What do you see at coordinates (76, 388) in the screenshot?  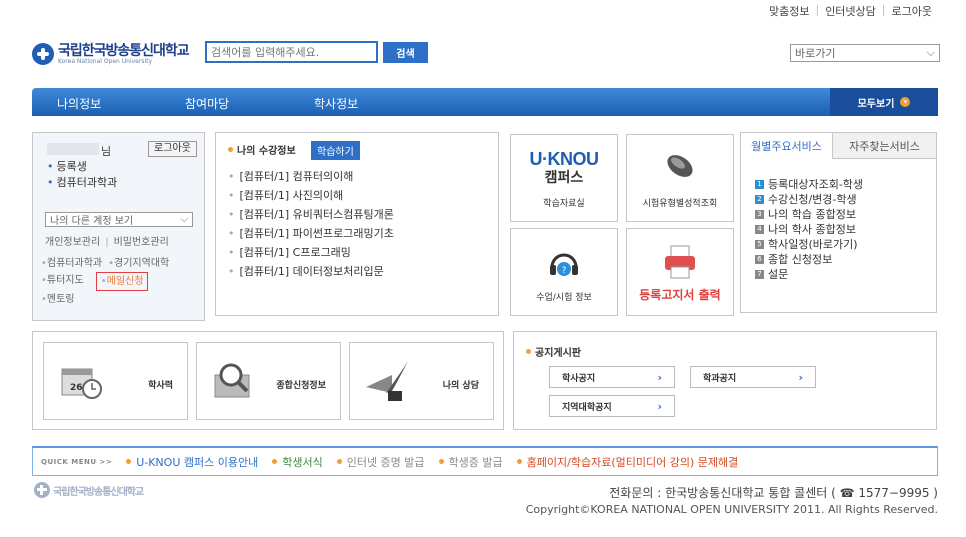 I see `svg-text: 26` at bounding box center [76, 388].